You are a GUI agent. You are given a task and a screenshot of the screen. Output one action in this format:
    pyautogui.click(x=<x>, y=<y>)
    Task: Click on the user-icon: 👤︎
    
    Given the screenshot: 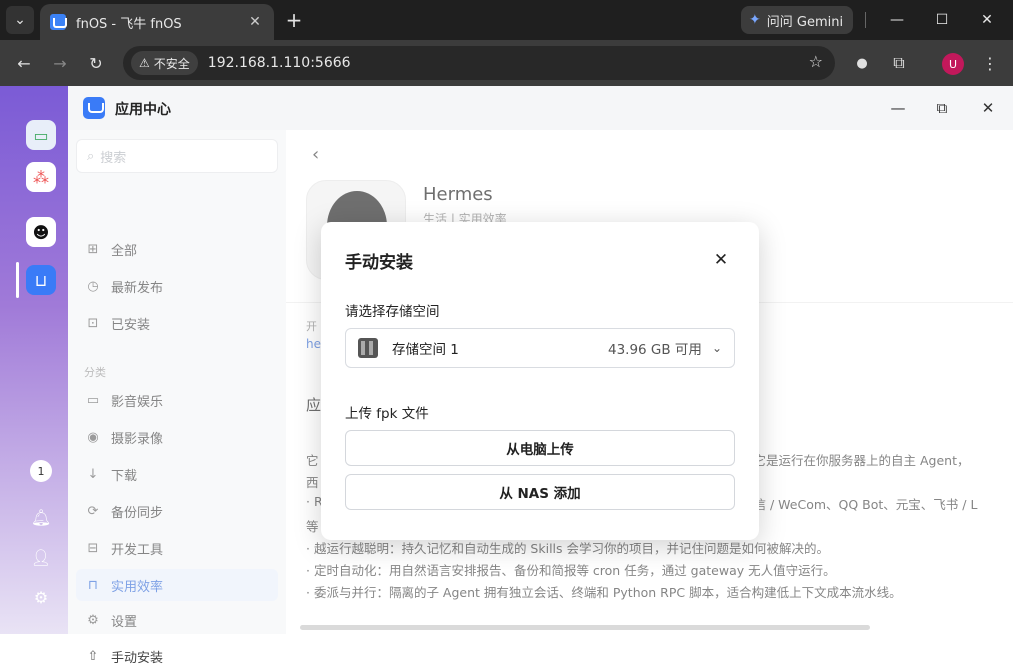 What is the action you would take?
    pyautogui.click(x=41, y=557)
    